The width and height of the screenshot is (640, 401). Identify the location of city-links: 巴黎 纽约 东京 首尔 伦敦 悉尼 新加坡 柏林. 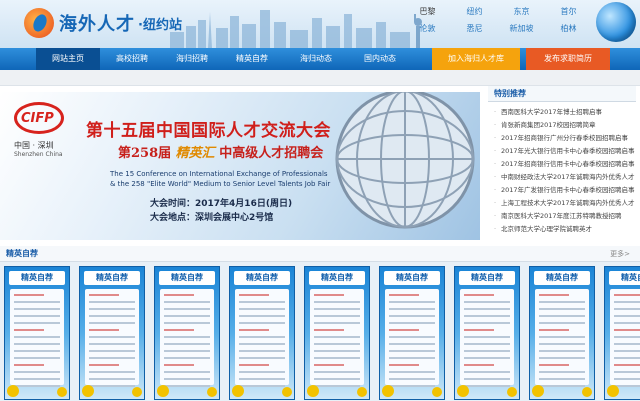
(498, 20).